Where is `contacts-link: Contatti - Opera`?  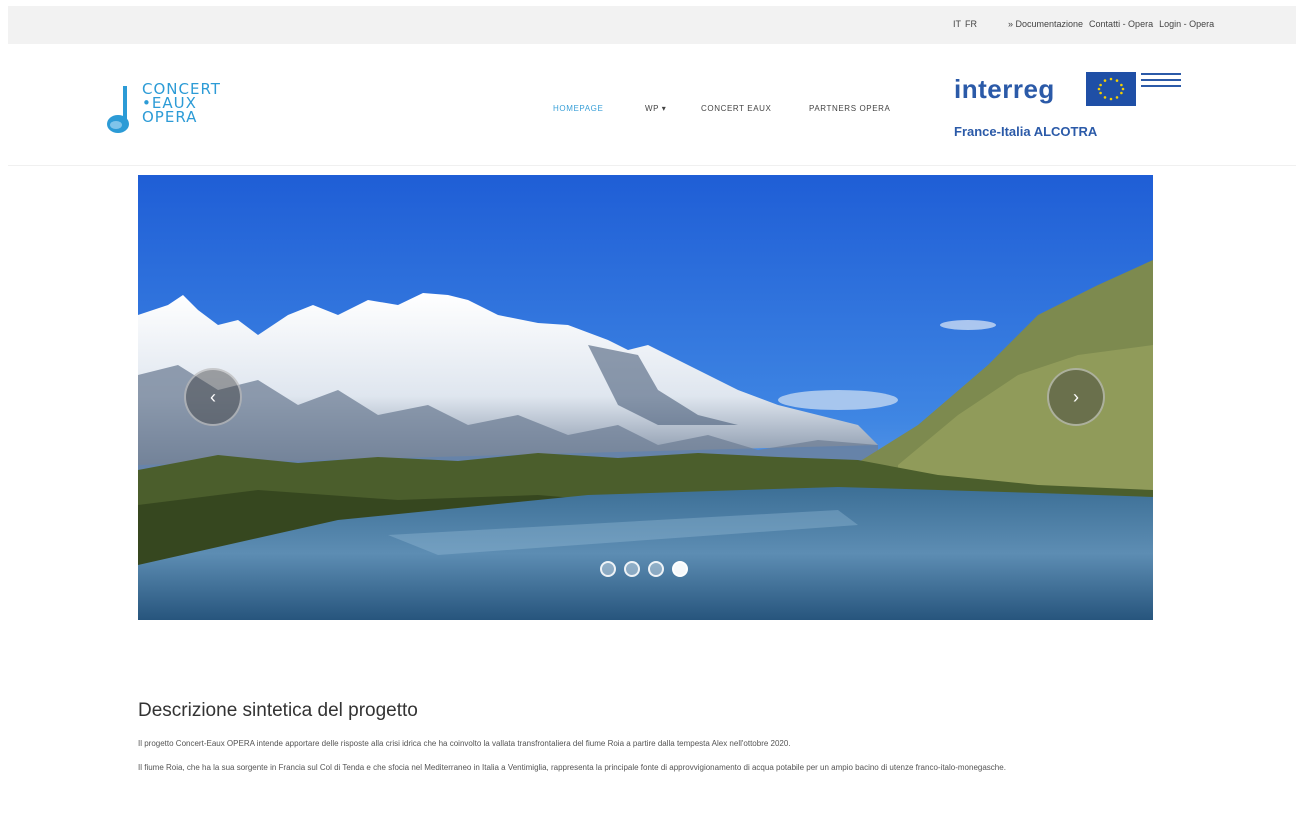 contacts-link: Contatti - Opera is located at coordinates (1121, 24).